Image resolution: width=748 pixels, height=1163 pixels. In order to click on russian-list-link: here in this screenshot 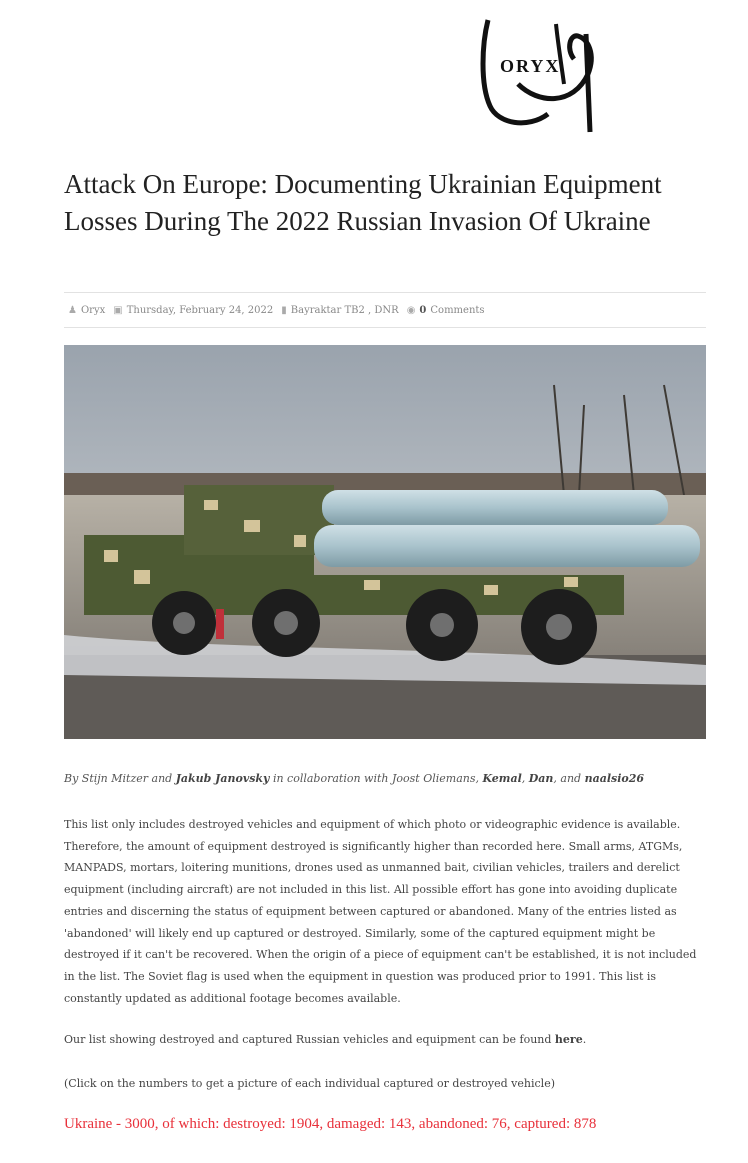, I will do `click(569, 1039)`.